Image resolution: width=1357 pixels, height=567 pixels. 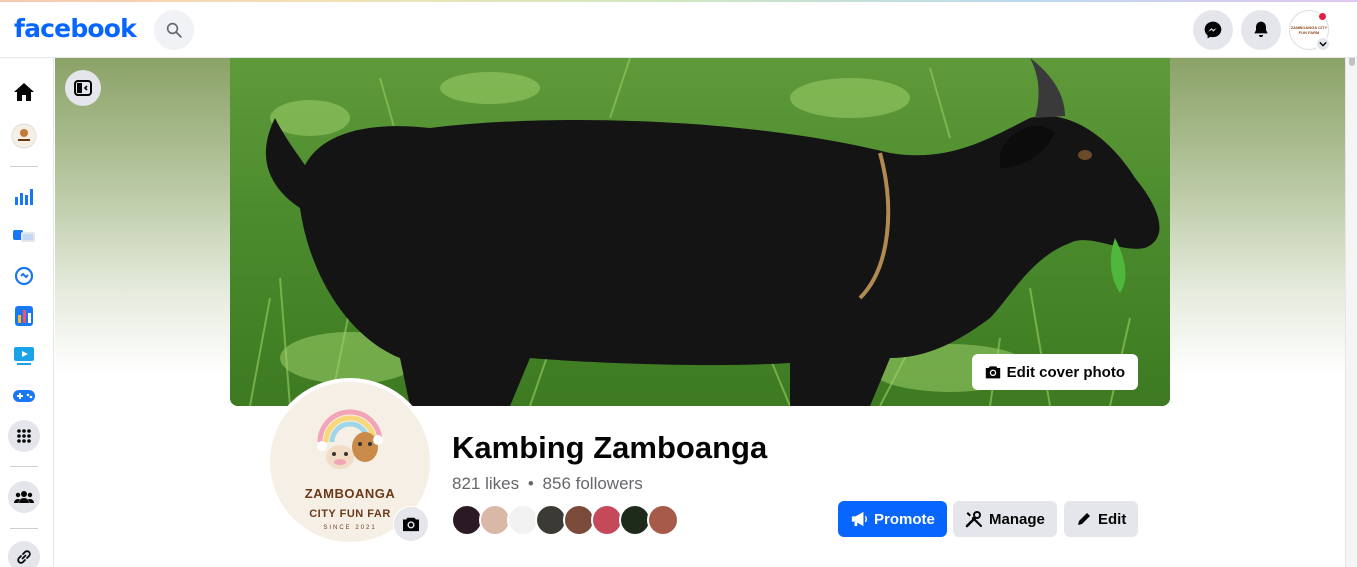 What do you see at coordinates (24, 136) in the screenshot?
I see `page-avatar` at bounding box center [24, 136].